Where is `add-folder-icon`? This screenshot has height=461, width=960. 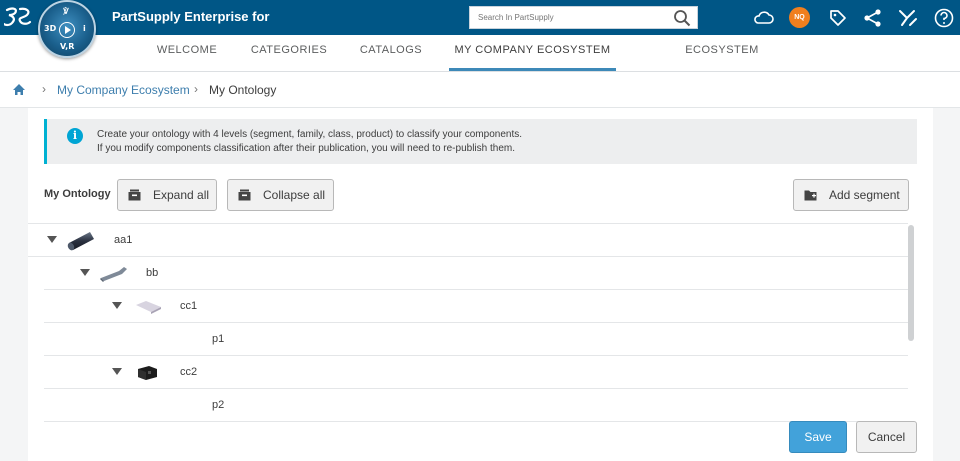
add-folder-icon is located at coordinates (810, 195).